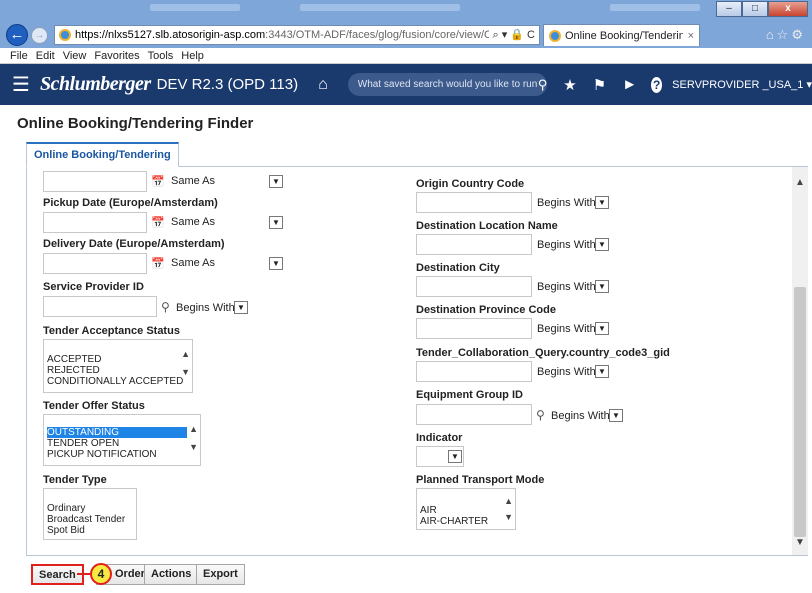 The image size is (812, 593). What do you see at coordinates (417, 555) in the screenshot?
I see `footer-divider` at bounding box center [417, 555].